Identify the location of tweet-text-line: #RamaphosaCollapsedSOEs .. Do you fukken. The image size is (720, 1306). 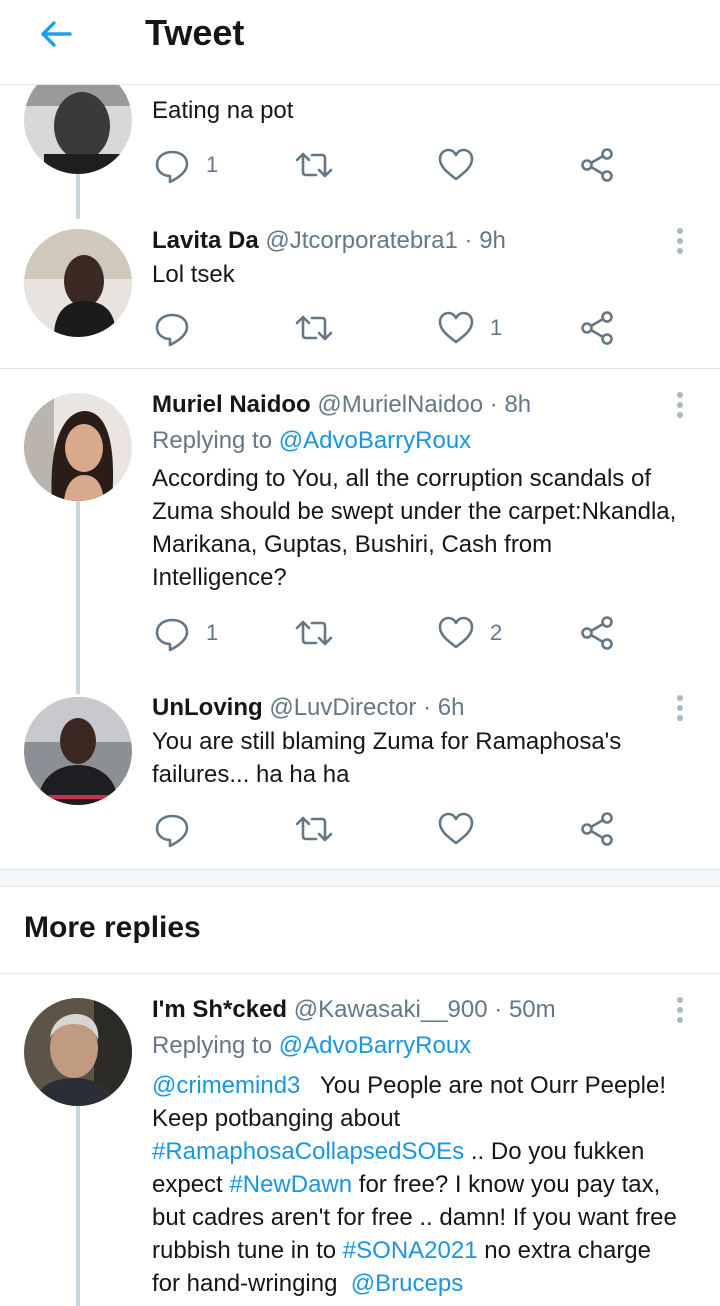
(436, 1151).